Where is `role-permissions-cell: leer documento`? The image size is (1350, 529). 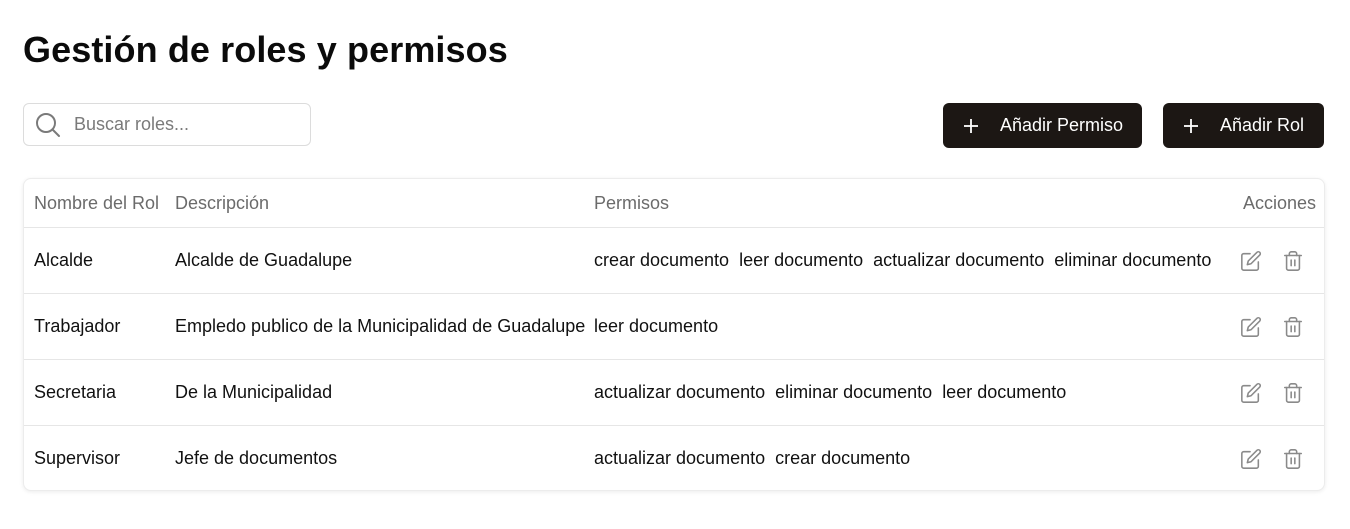
role-permissions-cell: leer documento is located at coordinates (890, 326).